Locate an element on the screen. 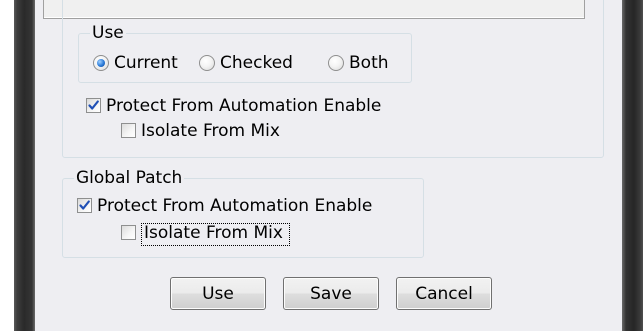  use-both-radio is located at coordinates (336, 63).